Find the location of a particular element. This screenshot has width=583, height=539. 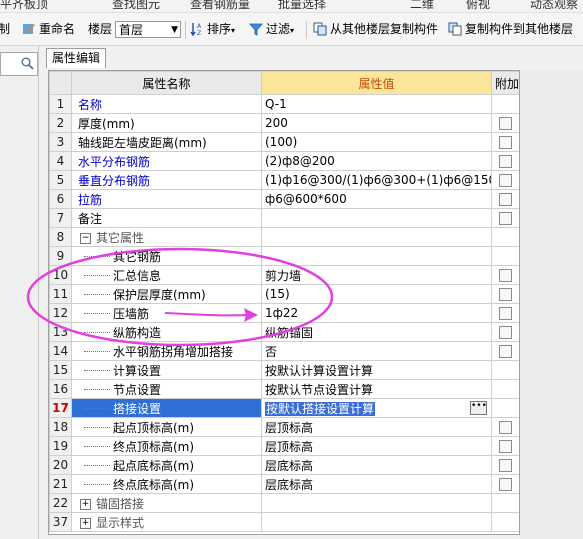

property-value-cell: Q-1 is located at coordinates (376, 104).